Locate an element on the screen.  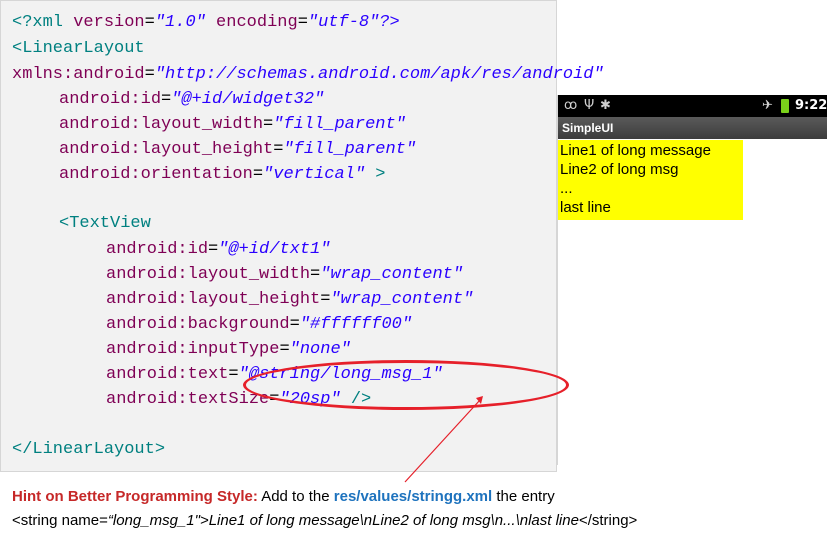
code-line-7: android:orientation="vertical" > is located at coordinates (222, 175).